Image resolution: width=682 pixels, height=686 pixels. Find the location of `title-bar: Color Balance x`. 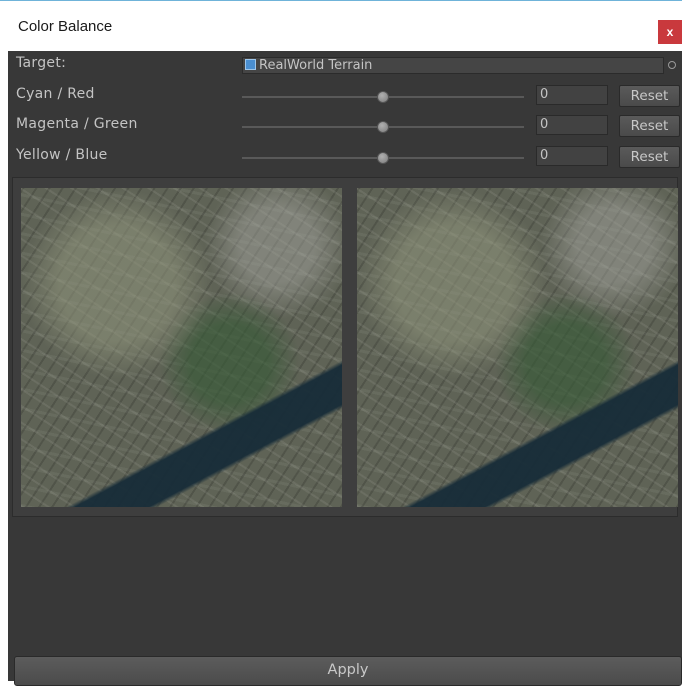

title-bar: Color Balance x is located at coordinates (341, 25).